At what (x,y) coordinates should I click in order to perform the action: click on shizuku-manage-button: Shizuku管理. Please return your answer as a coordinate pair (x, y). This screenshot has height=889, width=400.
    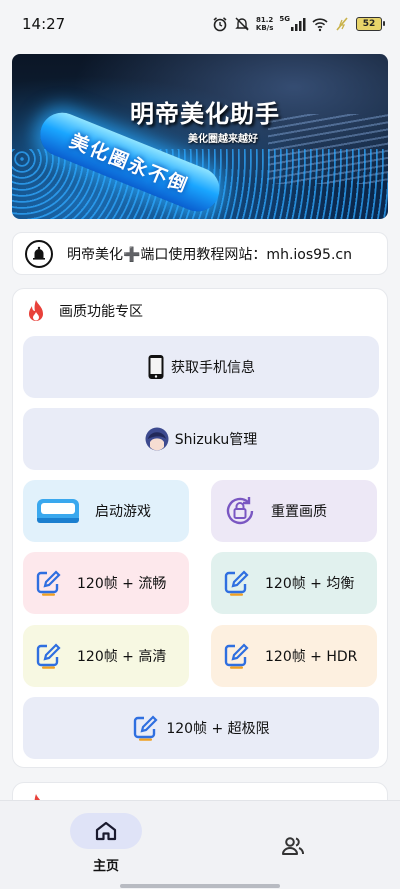
    Looking at the image, I should click on (201, 439).